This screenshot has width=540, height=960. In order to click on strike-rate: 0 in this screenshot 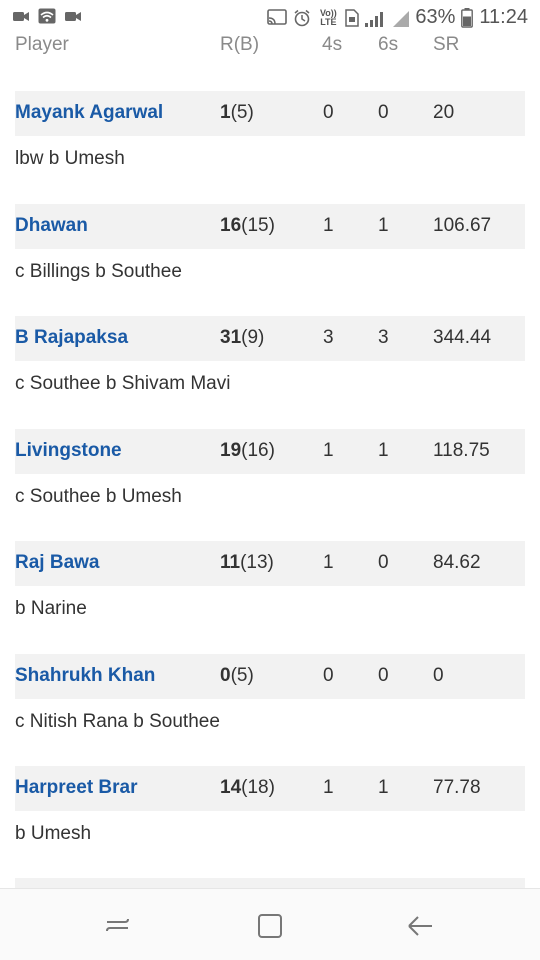, I will do `click(438, 675)`.